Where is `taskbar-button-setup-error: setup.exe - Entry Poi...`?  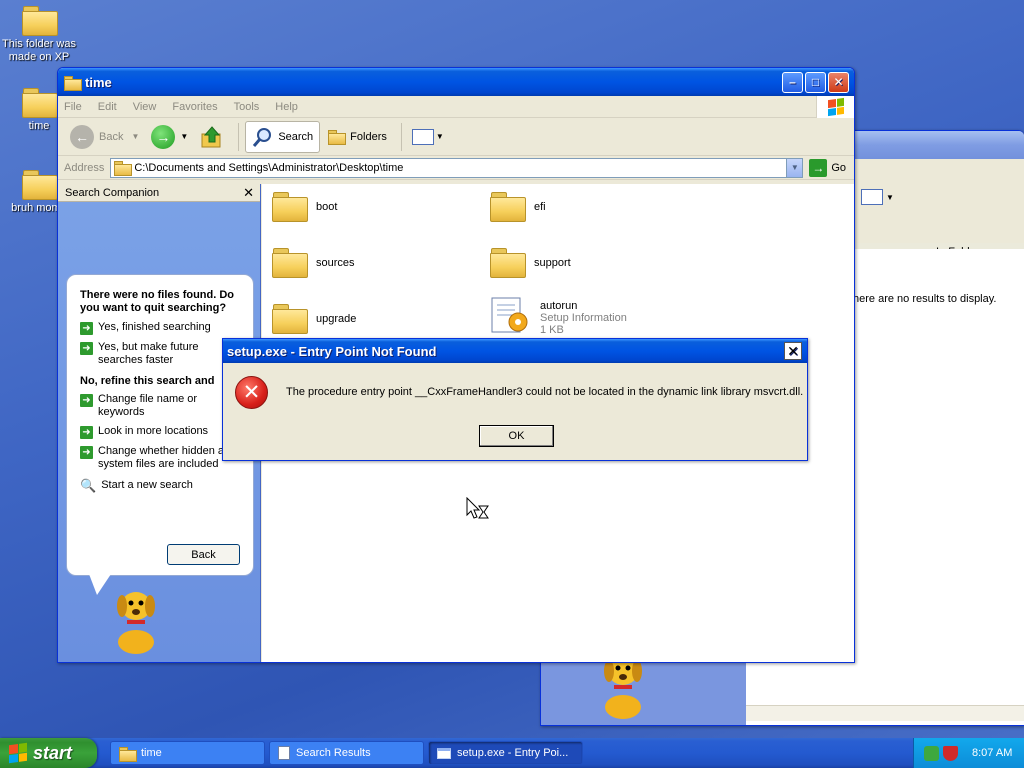
taskbar-button-setup-error: setup.exe - Entry Poi... is located at coordinates (505, 753).